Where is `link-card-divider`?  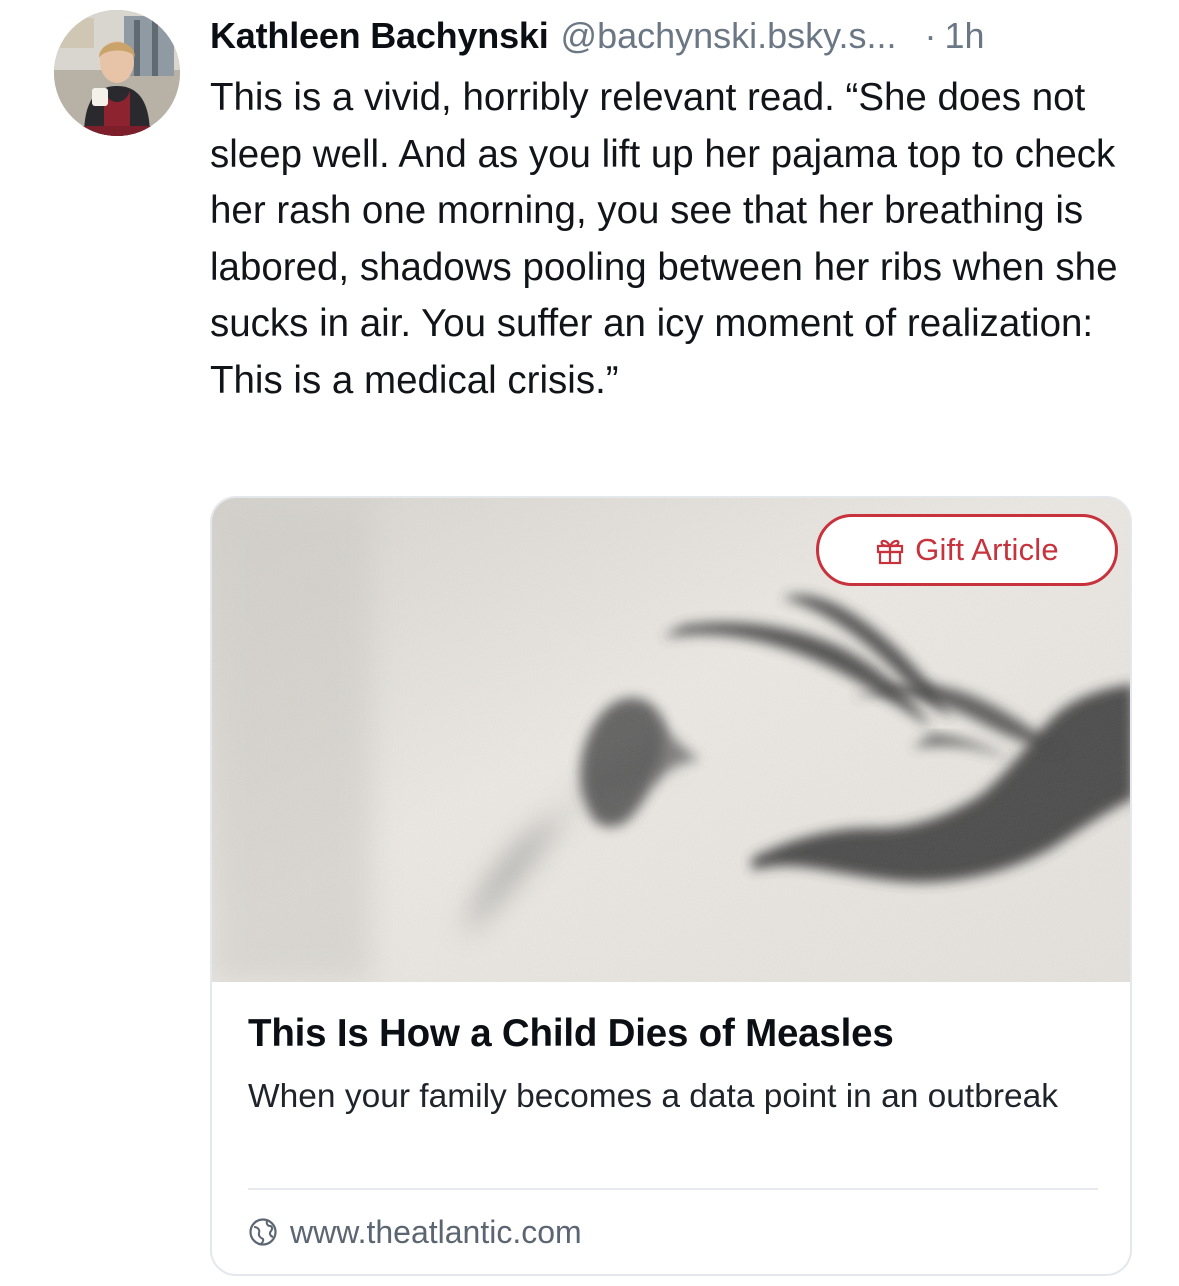
link-card-divider is located at coordinates (673, 1189).